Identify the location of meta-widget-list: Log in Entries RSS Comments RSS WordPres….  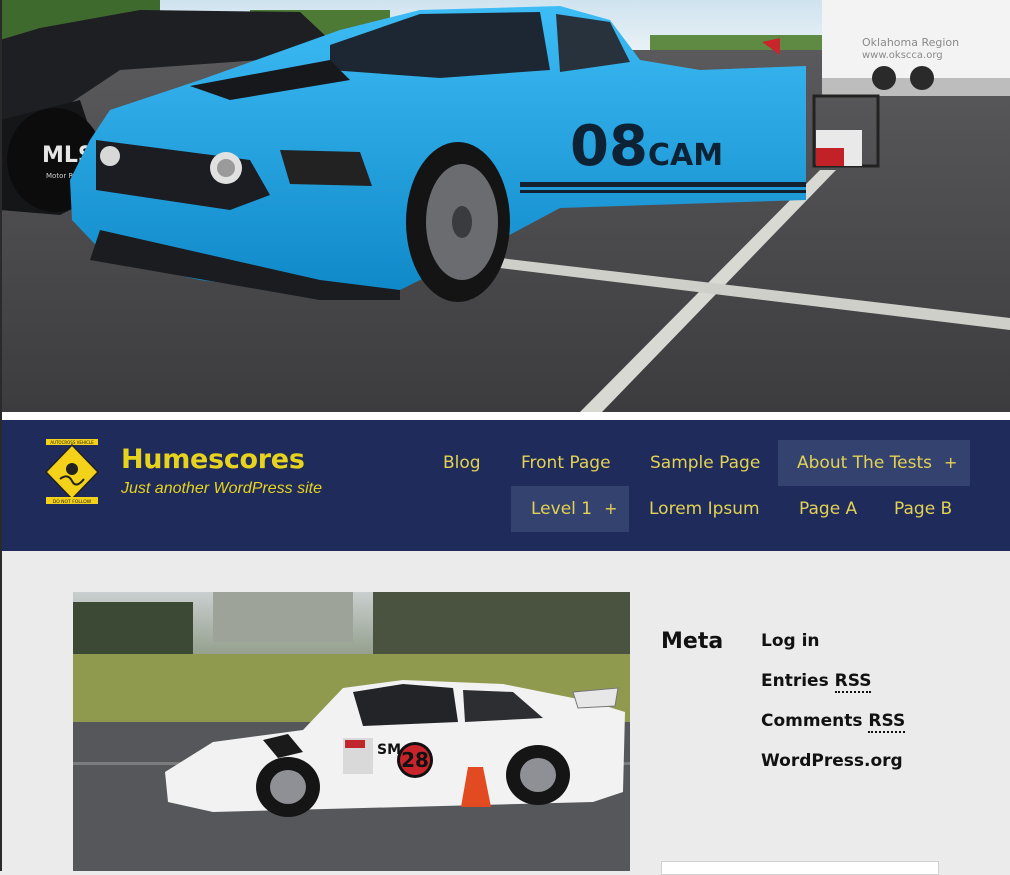
(833, 711).